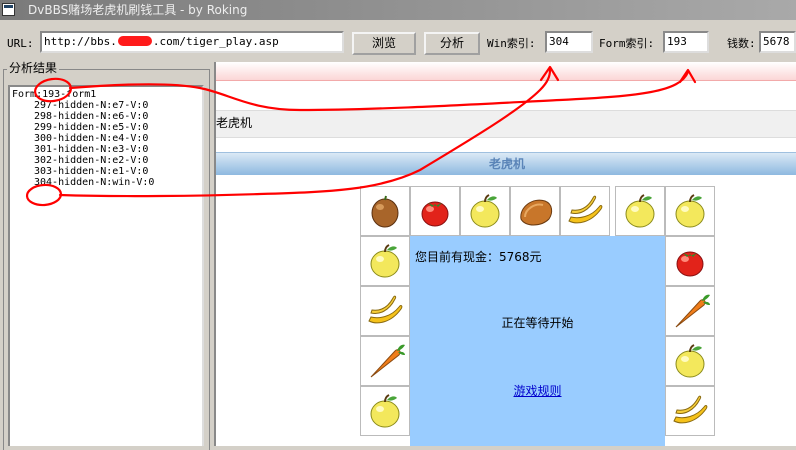  Describe the element at coordinates (398, 10) in the screenshot. I see `title-bar: DvBBS赌场老虎机刷钱工具 - by Roking` at that location.